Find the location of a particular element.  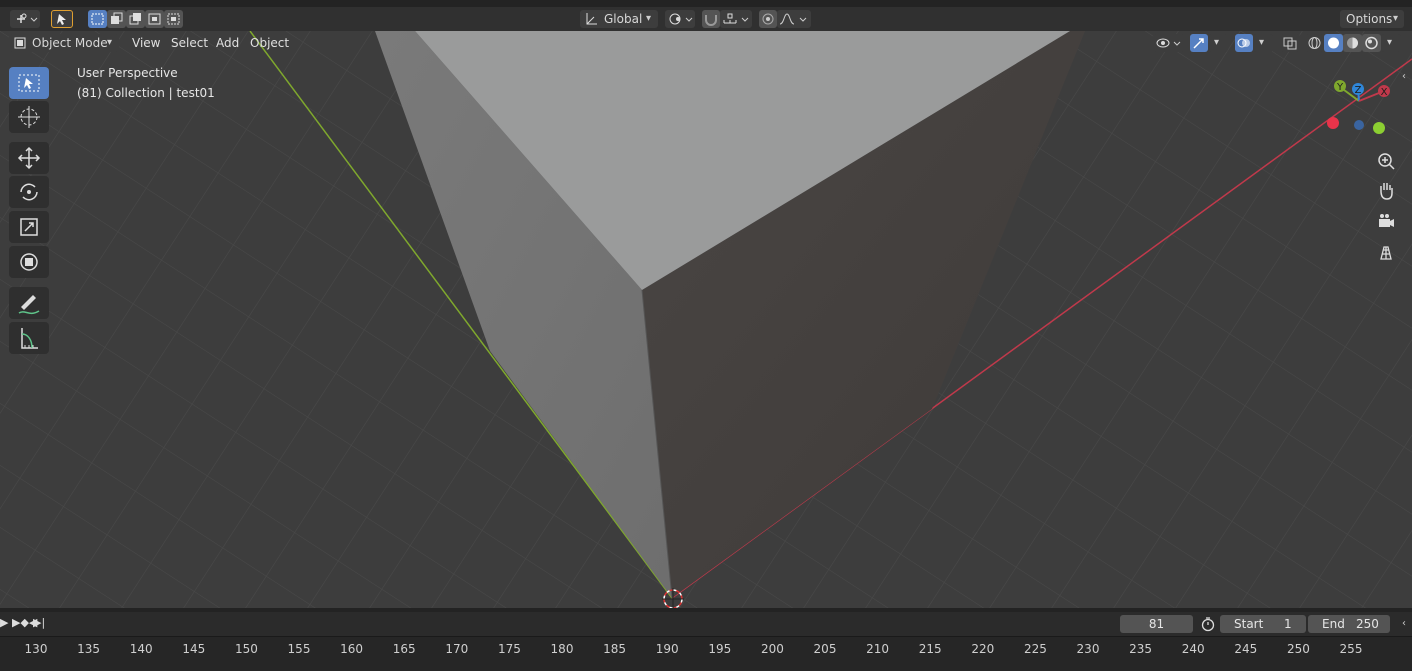

options-dropdown: Options ▾ is located at coordinates (1372, 19).